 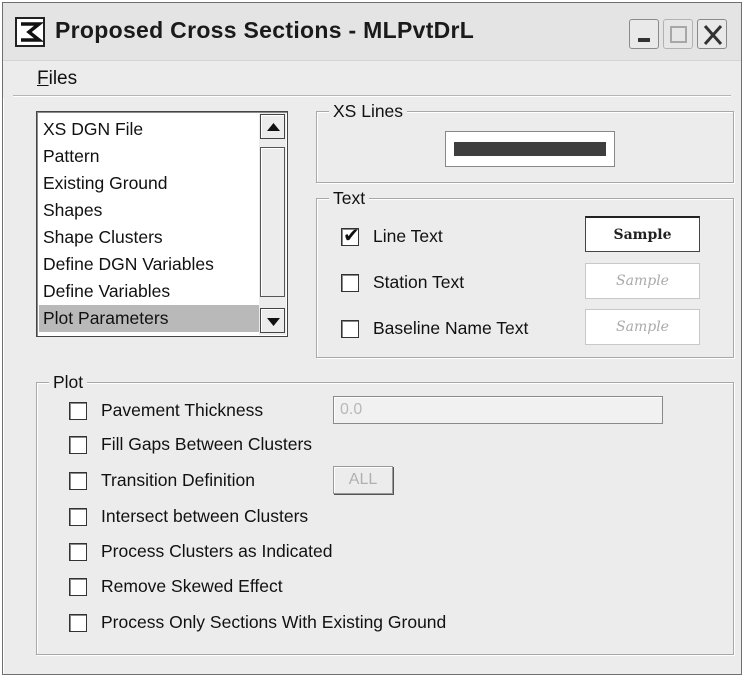 What do you see at coordinates (78, 445) in the screenshot?
I see `fill-gaps-checkbox` at bounding box center [78, 445].